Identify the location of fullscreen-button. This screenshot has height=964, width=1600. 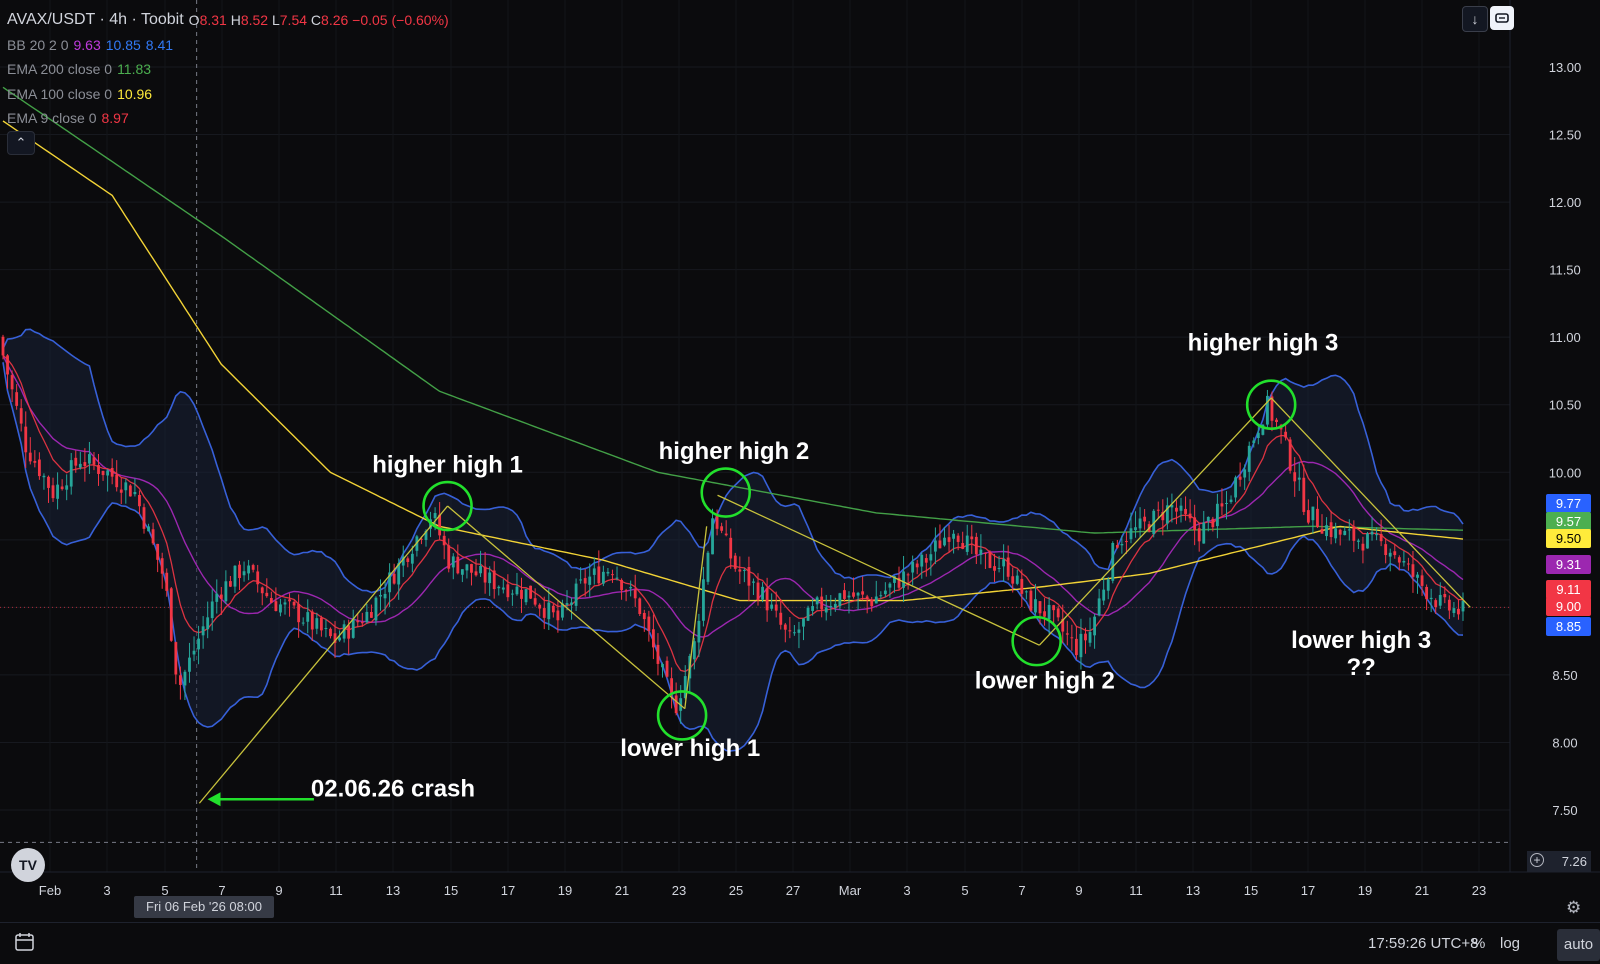
(1502, 18).